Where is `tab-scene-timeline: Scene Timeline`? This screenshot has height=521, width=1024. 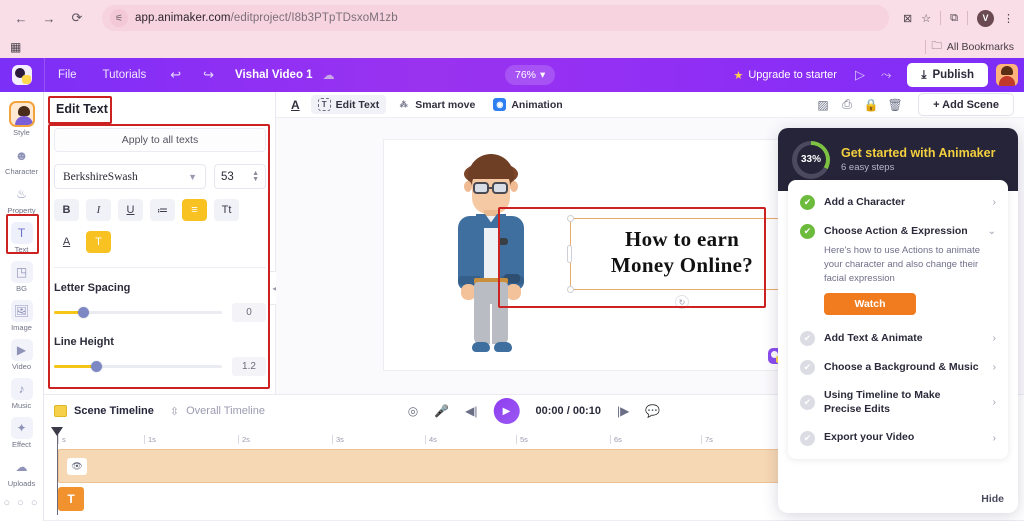
tab-scene-timeline: Scene Timeline is located at coordinates (104, 411).